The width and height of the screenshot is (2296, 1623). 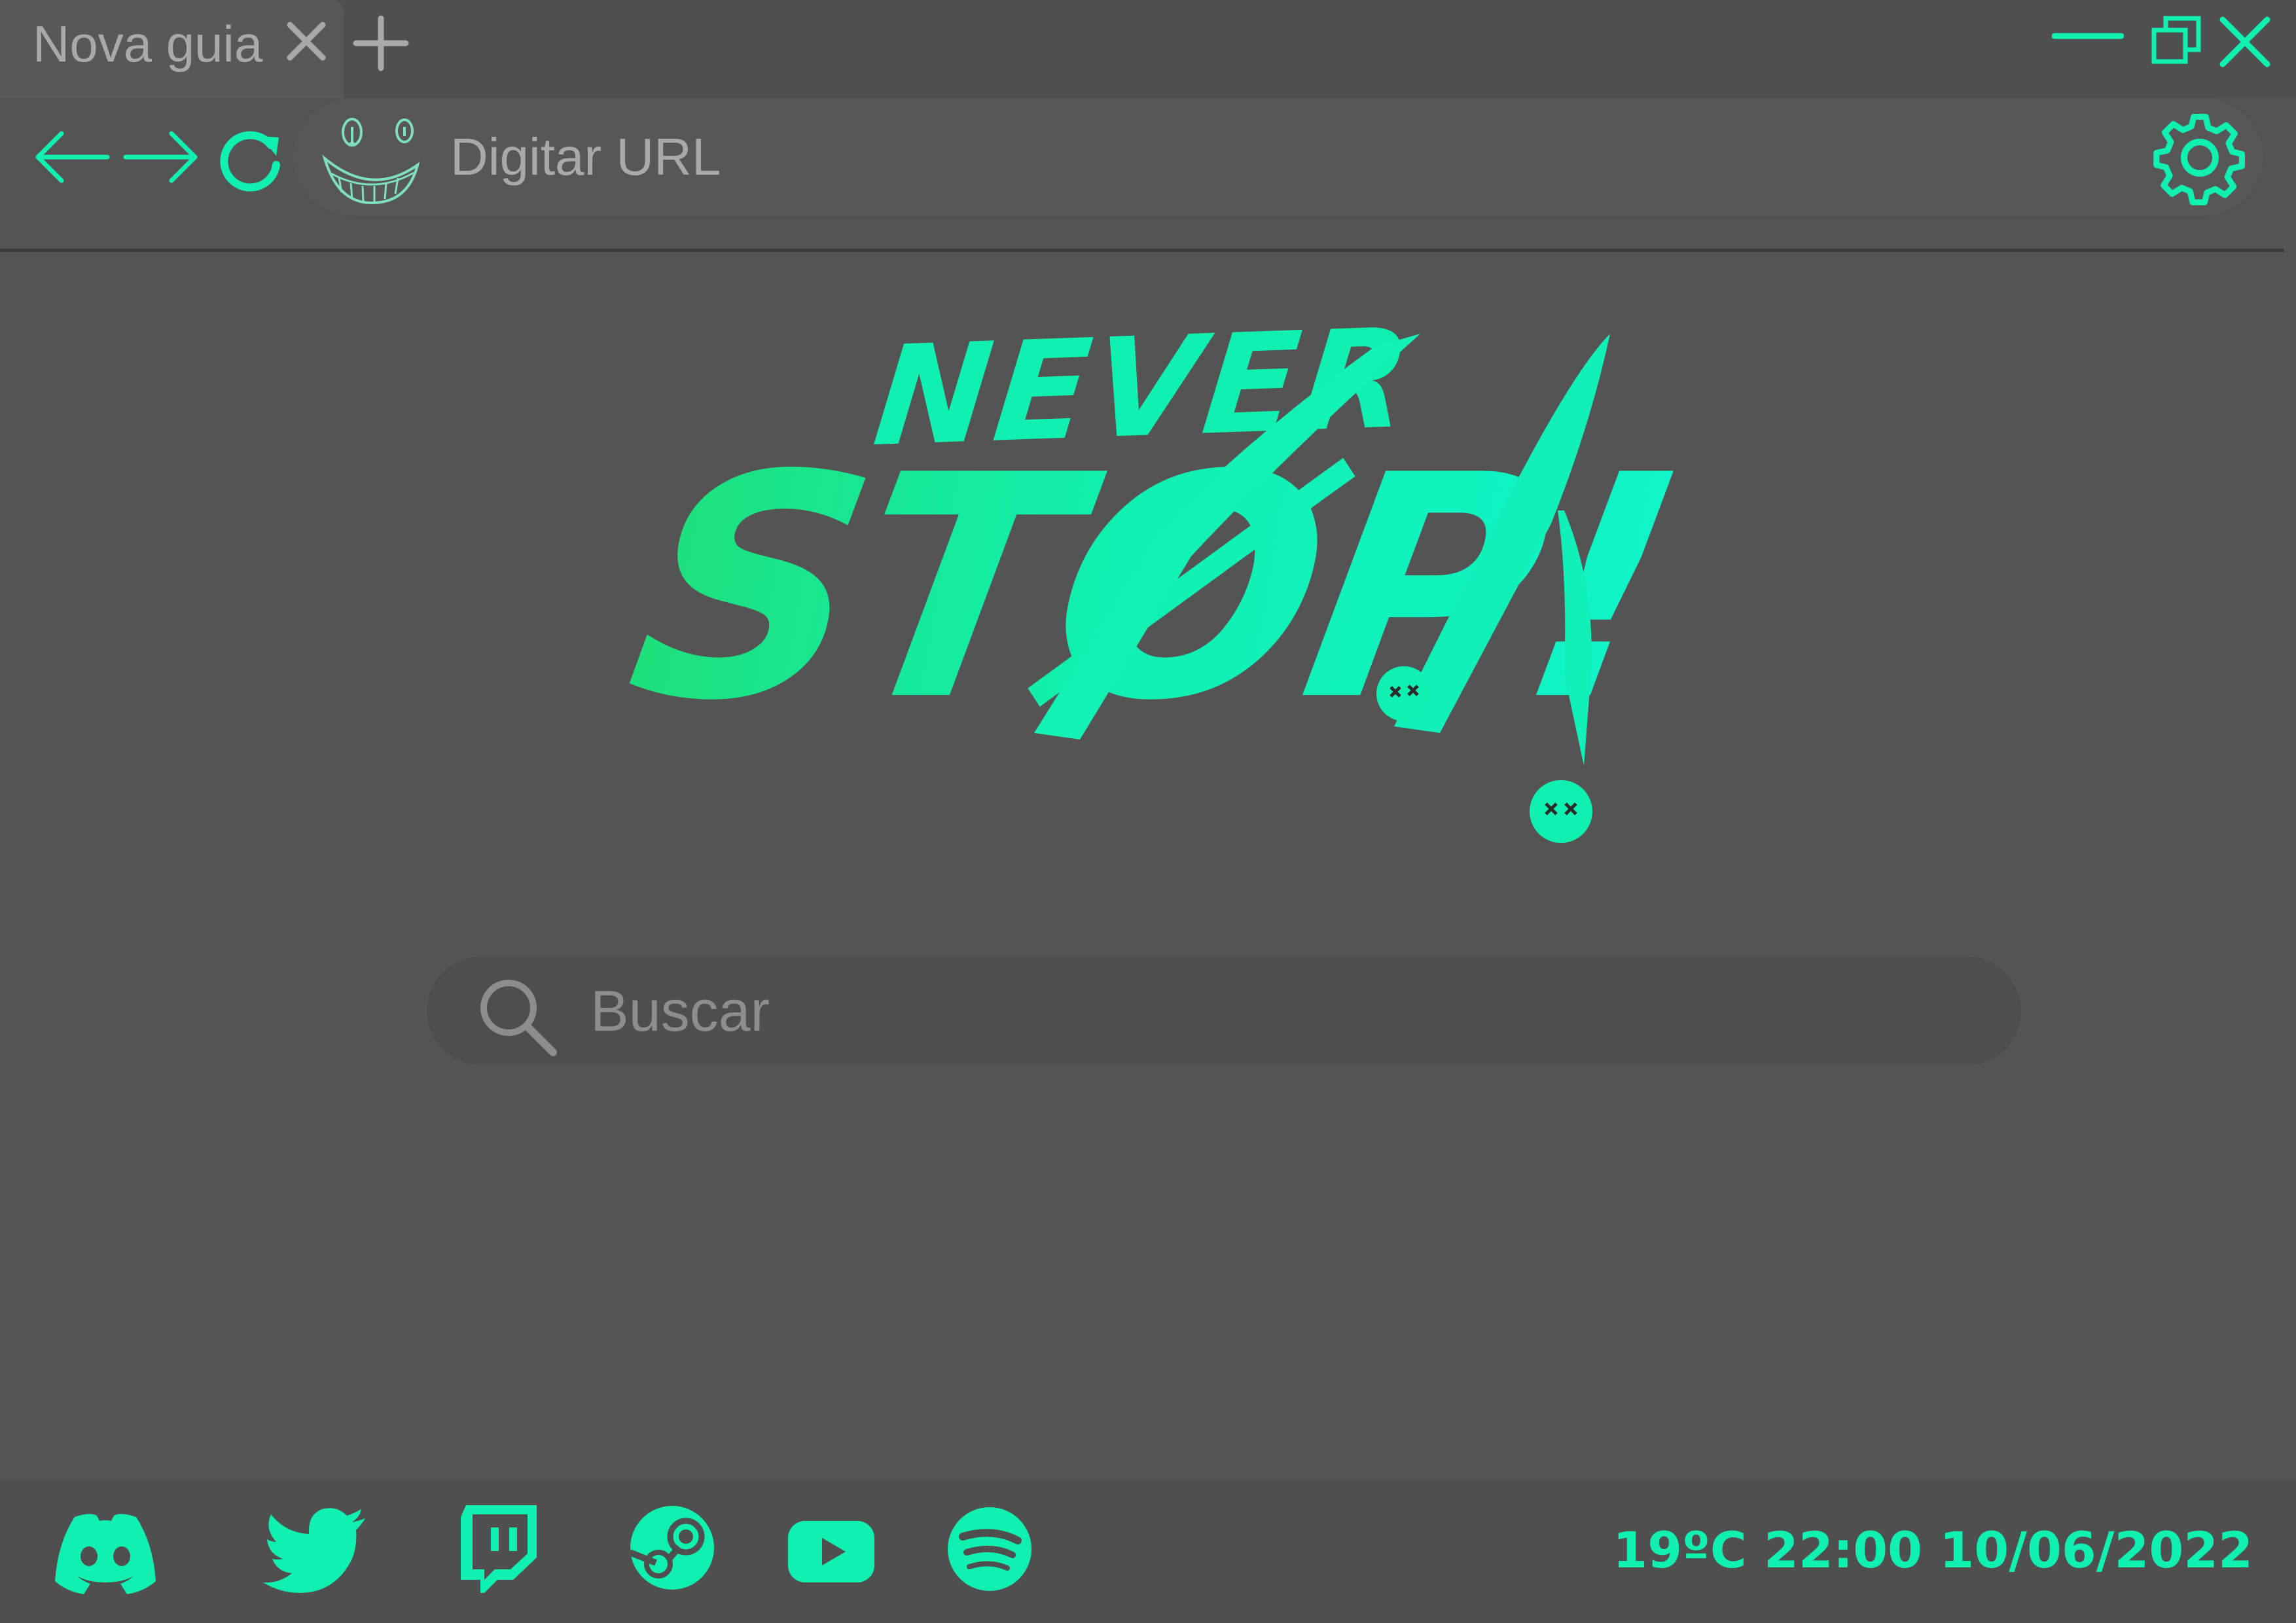 I want to click on restore-icon, so click(x=2176, y=41).